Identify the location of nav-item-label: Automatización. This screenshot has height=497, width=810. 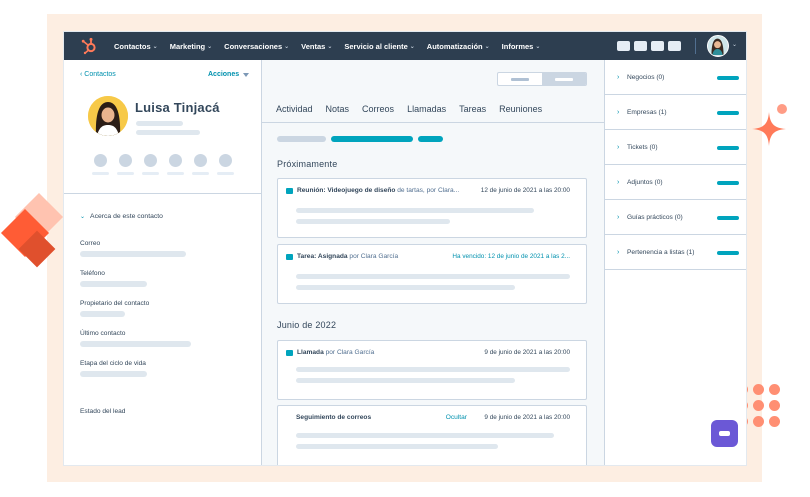
(454, 46).